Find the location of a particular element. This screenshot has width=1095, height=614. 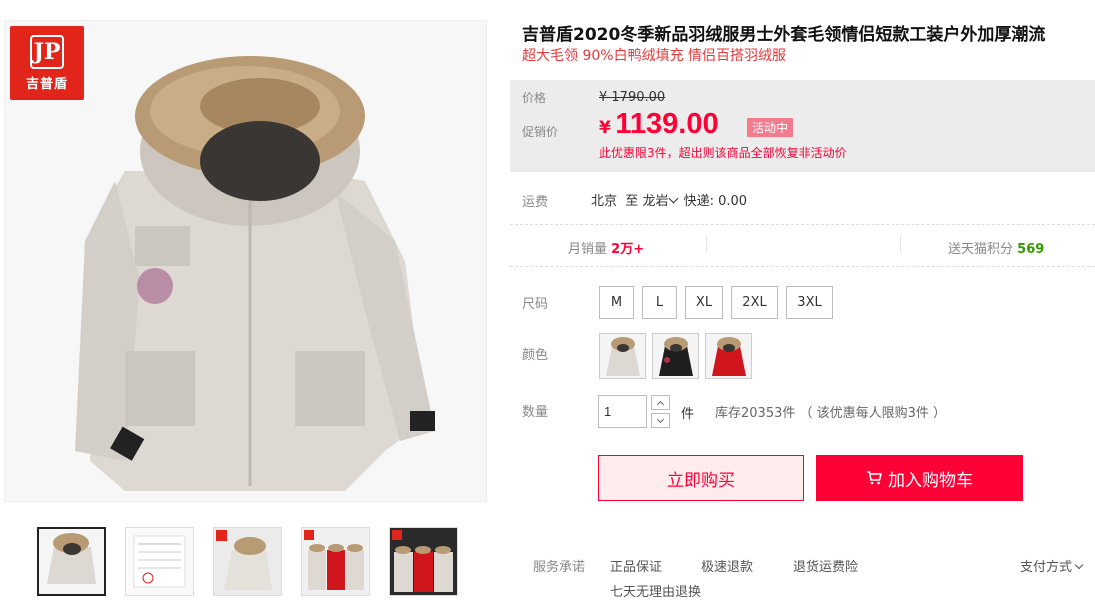

color-option-black is located at coordinates (675, 356).